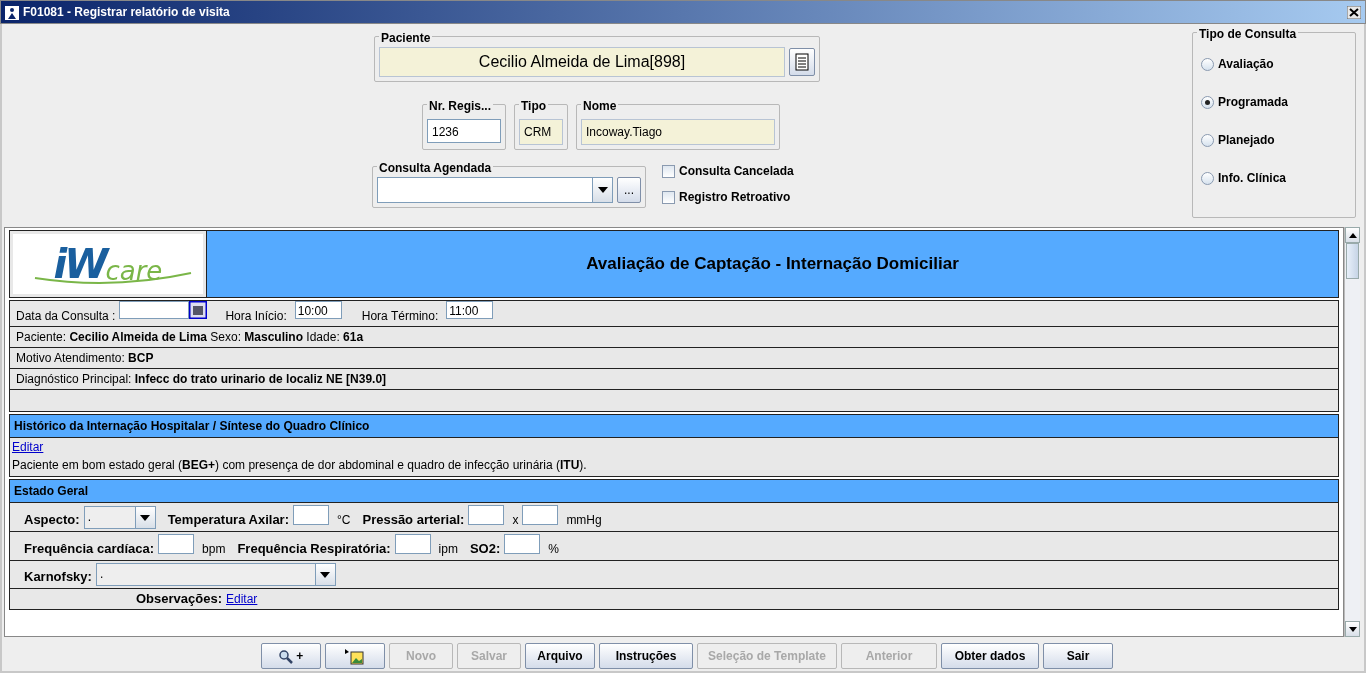 The image size is (1366, 673). What do you see at coordinates (58, 576) in the screenshot?
I see `field-label: Karnofsky:` at bounding box center [58, 576].